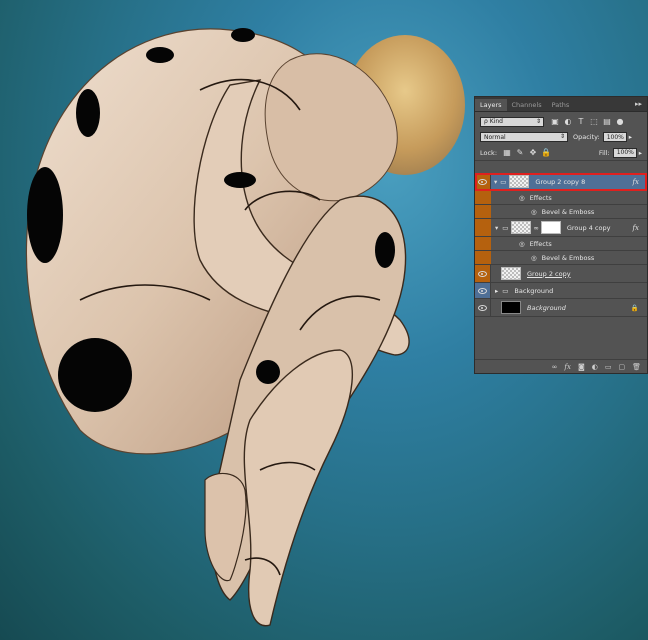  What do you see at coordinates (620, 122) in the screenshot?
I see `filter-toggle-icon: ●` at bounding box center [620, 122].